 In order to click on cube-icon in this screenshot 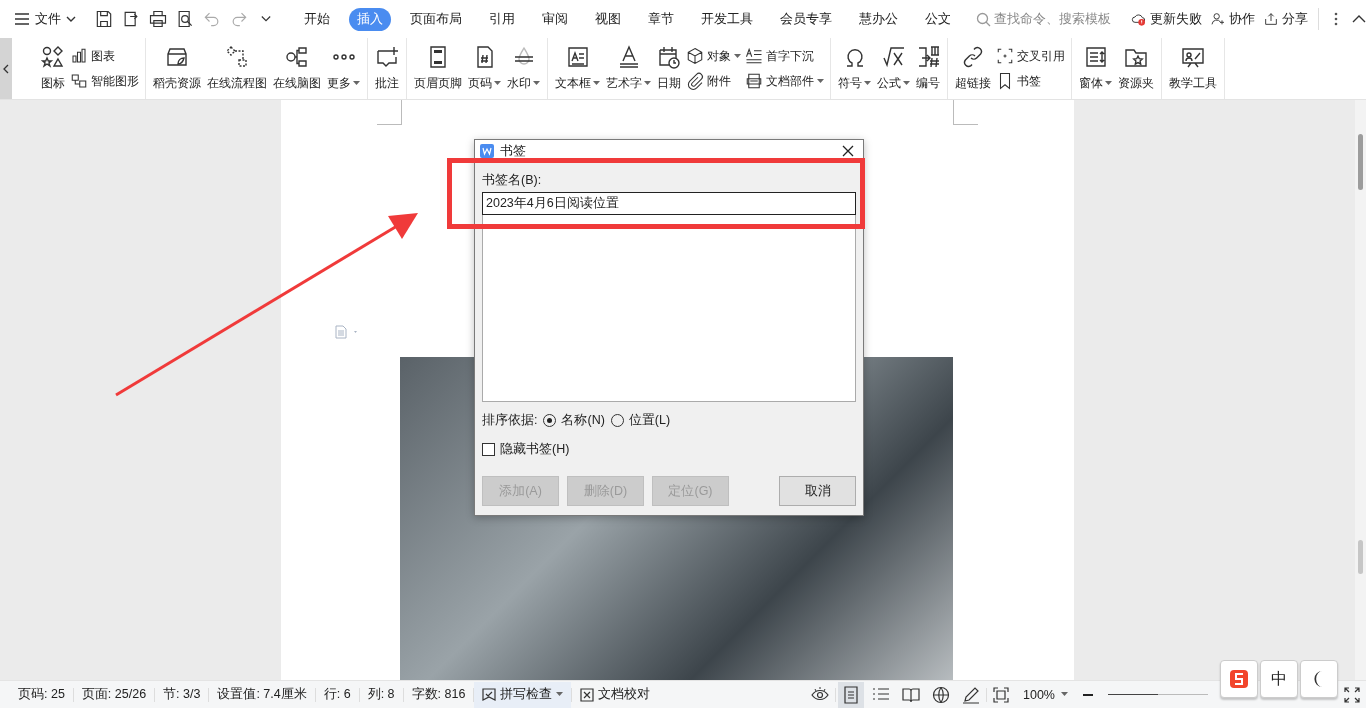, I will do `click(695, 56)`.